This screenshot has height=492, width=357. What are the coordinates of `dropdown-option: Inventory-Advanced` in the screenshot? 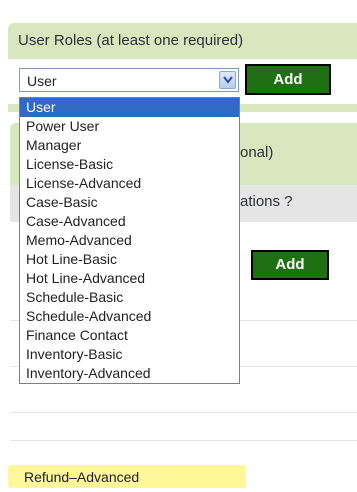 It's located at (129, 373).